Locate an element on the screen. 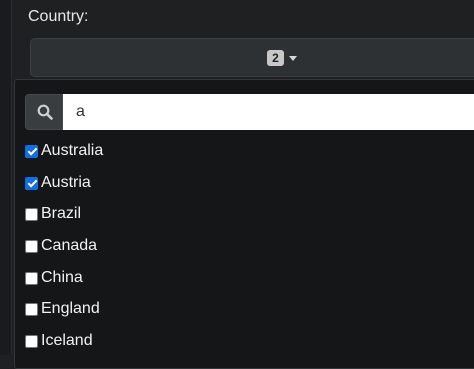 This screenshot has height=369, width=474. option-iceland: Iceland is located at coordinates (59, 341).